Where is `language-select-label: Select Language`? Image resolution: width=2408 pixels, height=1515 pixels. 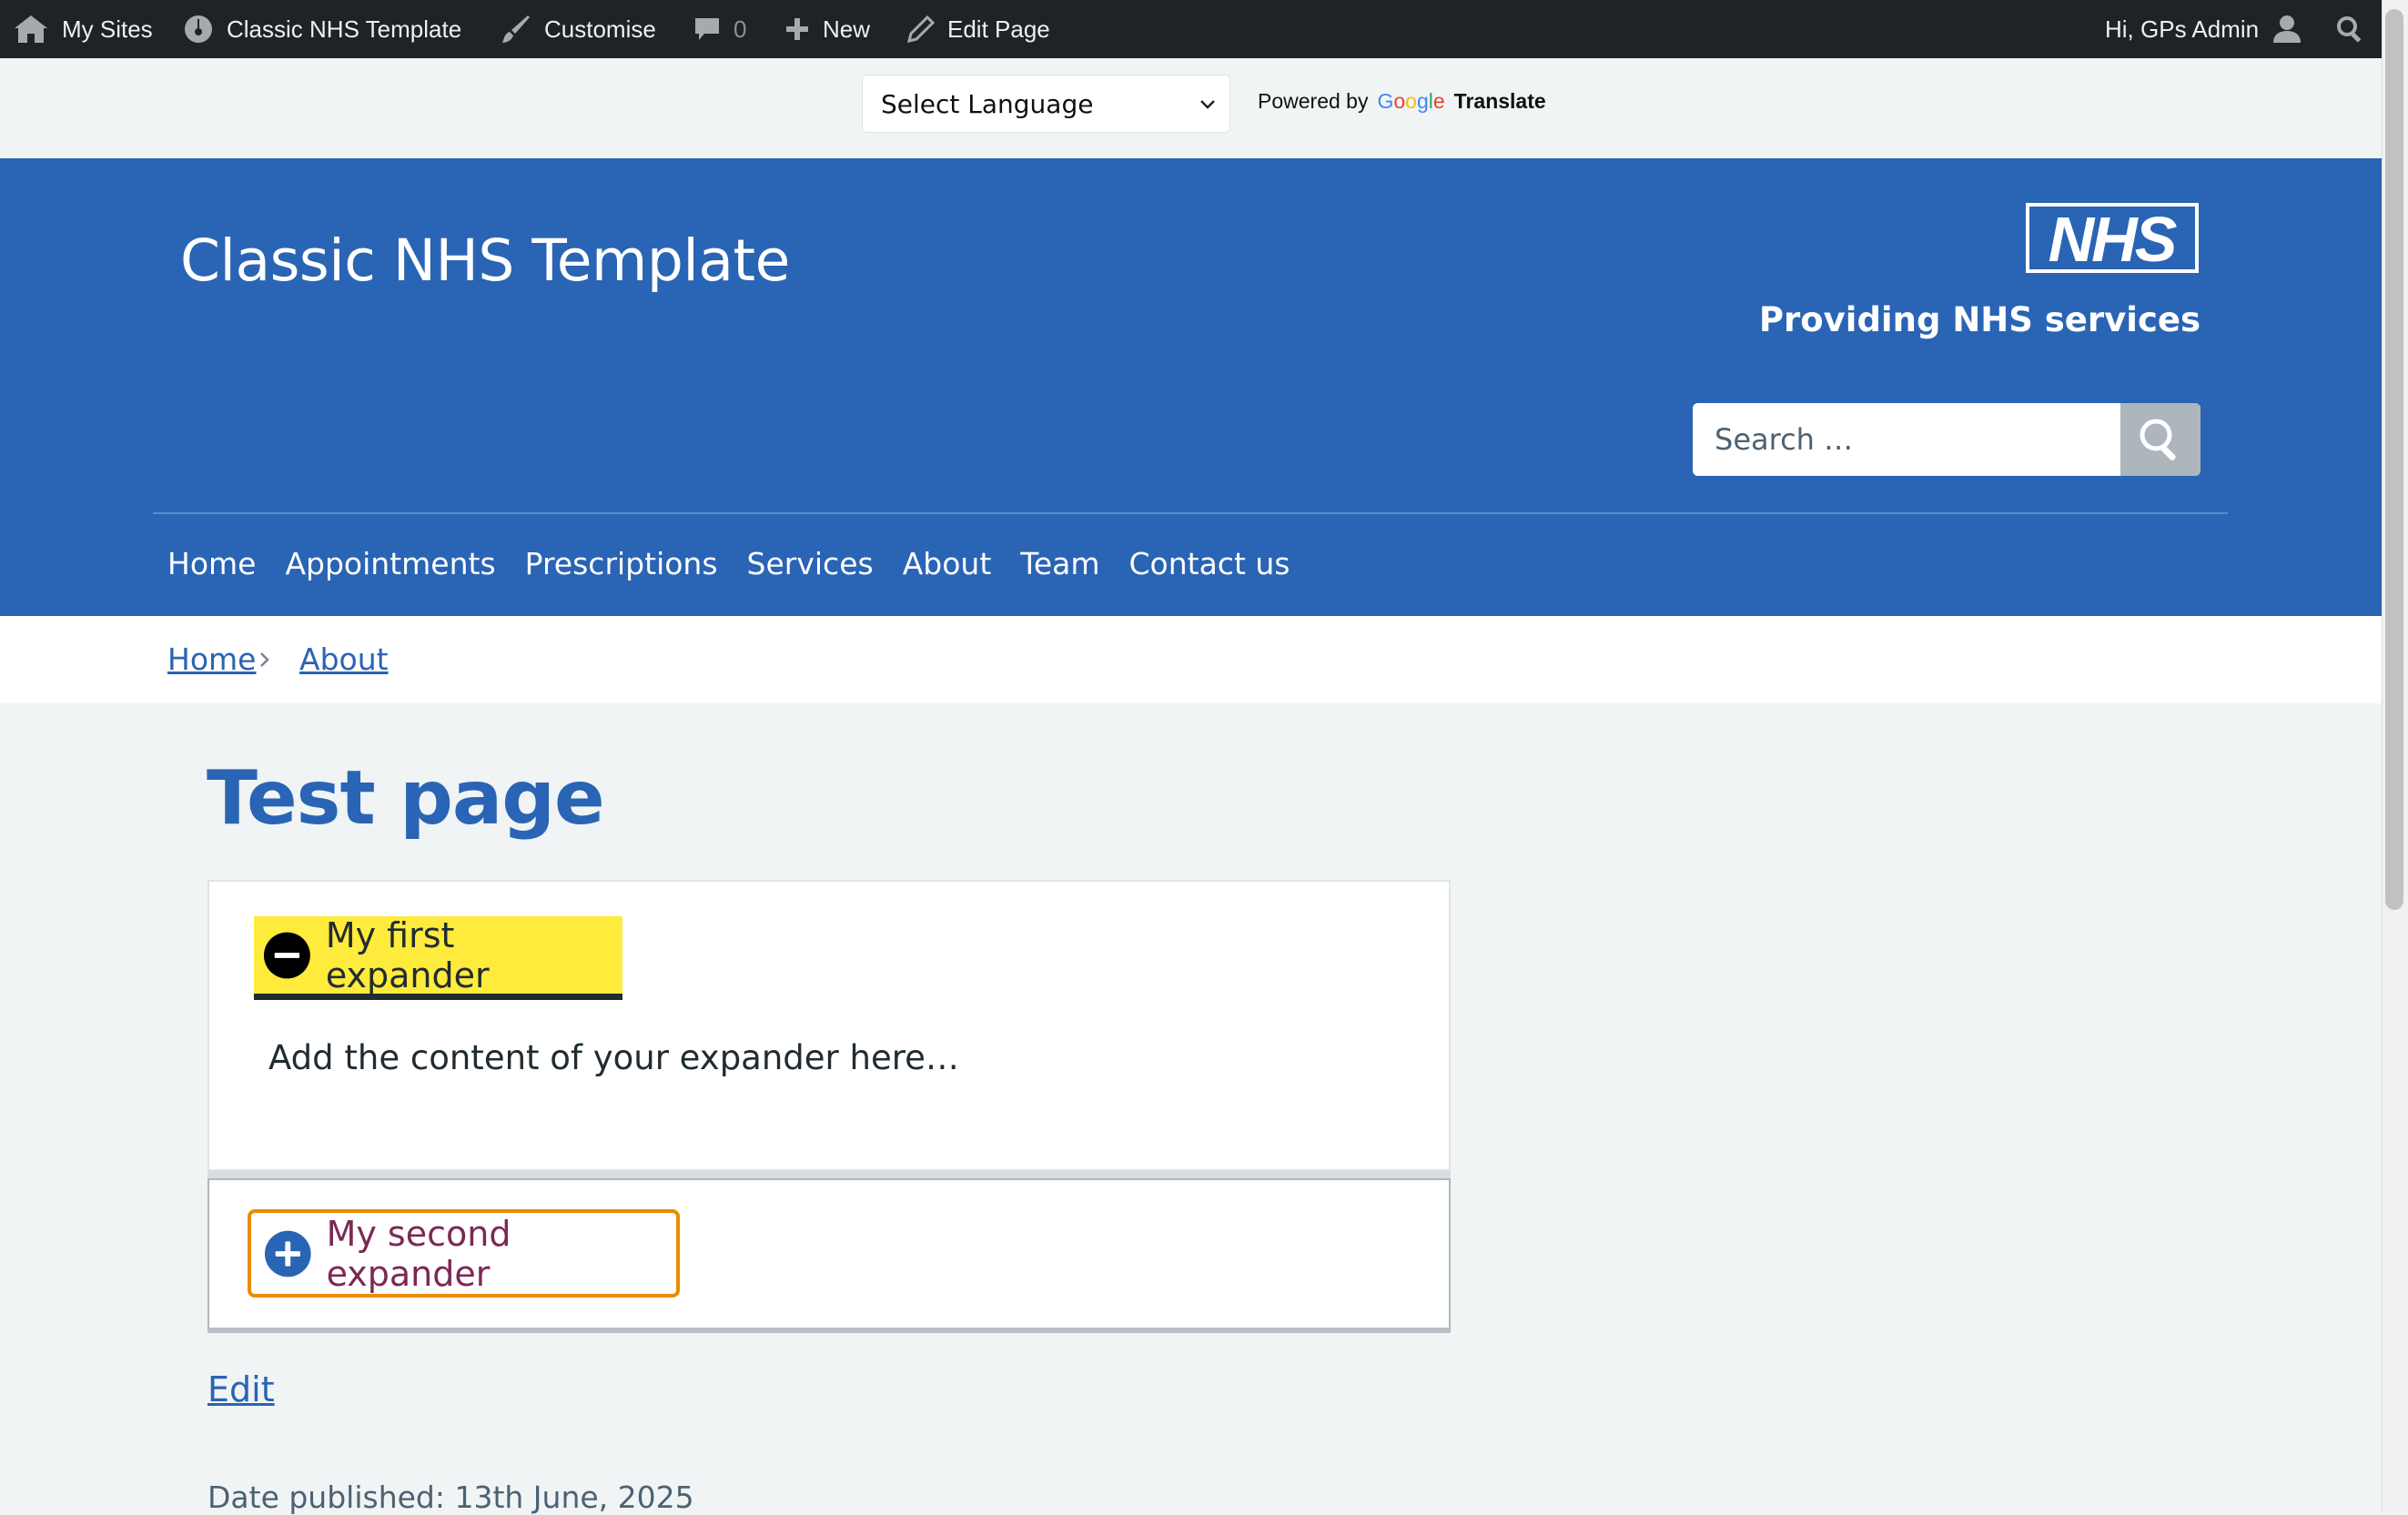
language-select-label: Select Language is located at coordinates (987, 104).